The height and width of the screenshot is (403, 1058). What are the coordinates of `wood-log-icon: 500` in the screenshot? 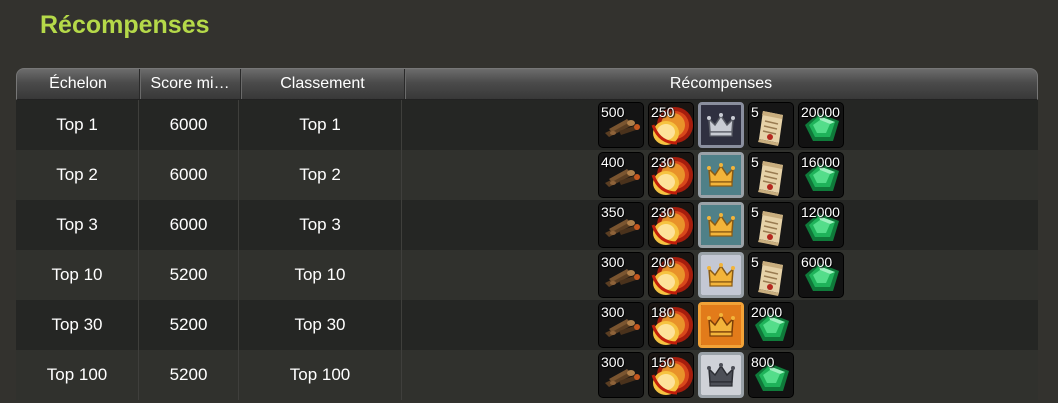 It's located at (621, 125).